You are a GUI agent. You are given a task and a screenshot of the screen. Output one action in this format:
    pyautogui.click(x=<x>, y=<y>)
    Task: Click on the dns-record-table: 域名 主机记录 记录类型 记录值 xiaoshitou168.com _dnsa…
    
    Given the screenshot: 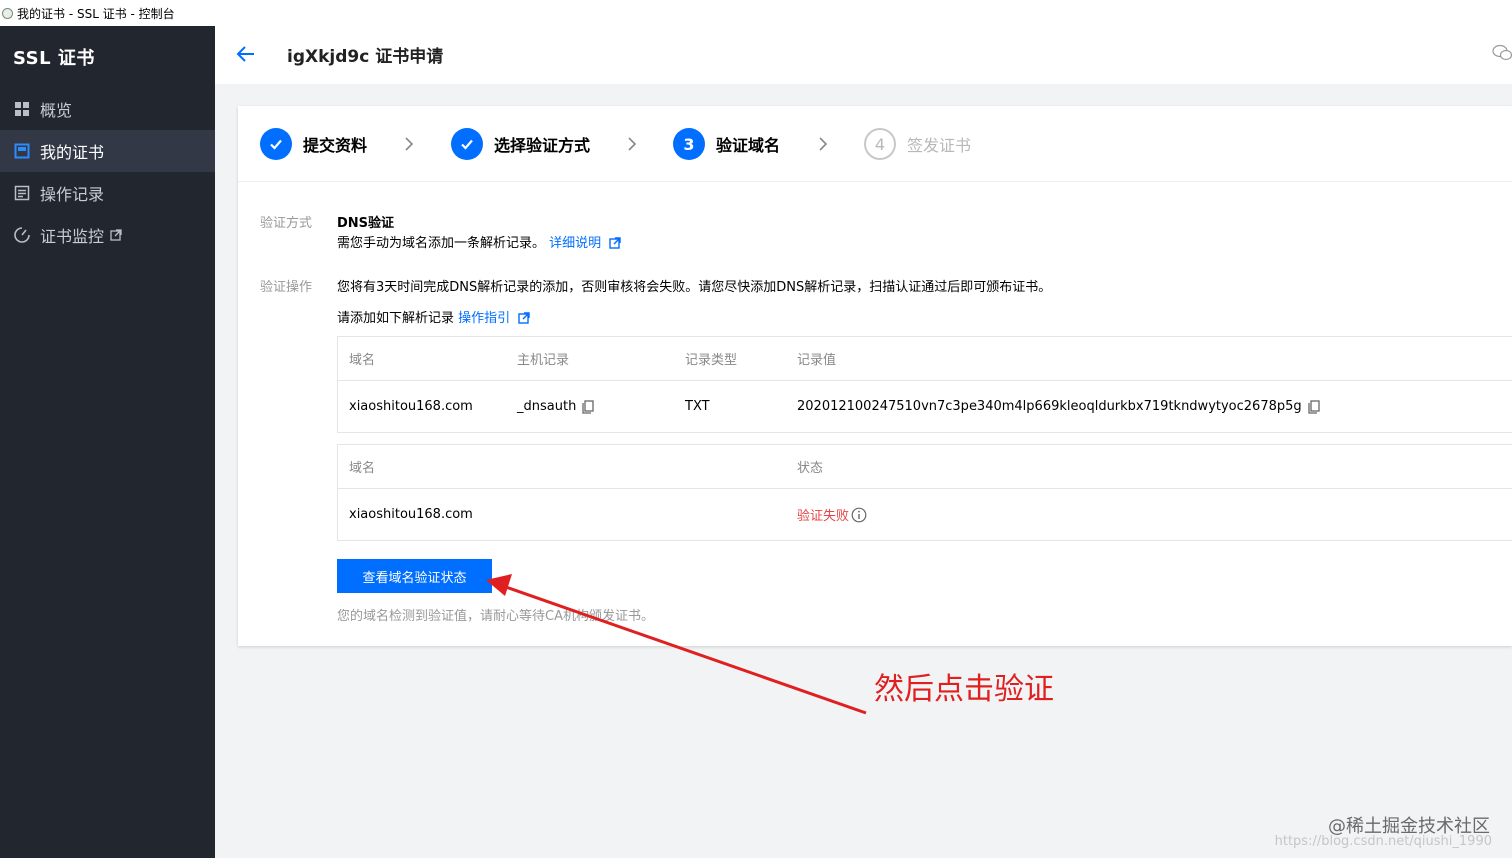 What is the action you would take?
    pyautogui.click(x=924, y=384)
    